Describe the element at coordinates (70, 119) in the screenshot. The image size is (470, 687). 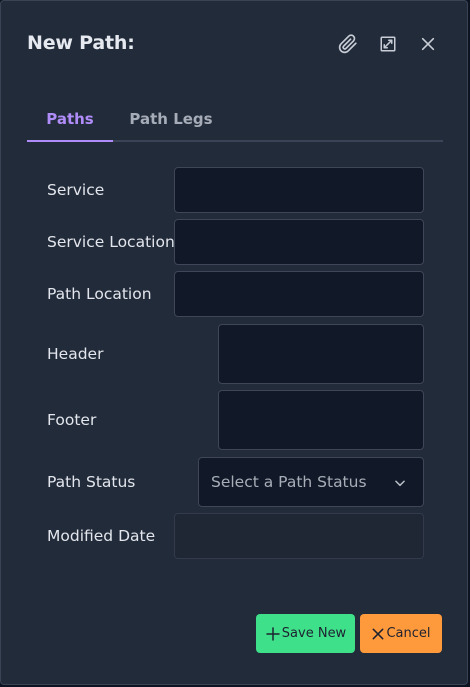
I see `tab-paths: Paths` at that location.